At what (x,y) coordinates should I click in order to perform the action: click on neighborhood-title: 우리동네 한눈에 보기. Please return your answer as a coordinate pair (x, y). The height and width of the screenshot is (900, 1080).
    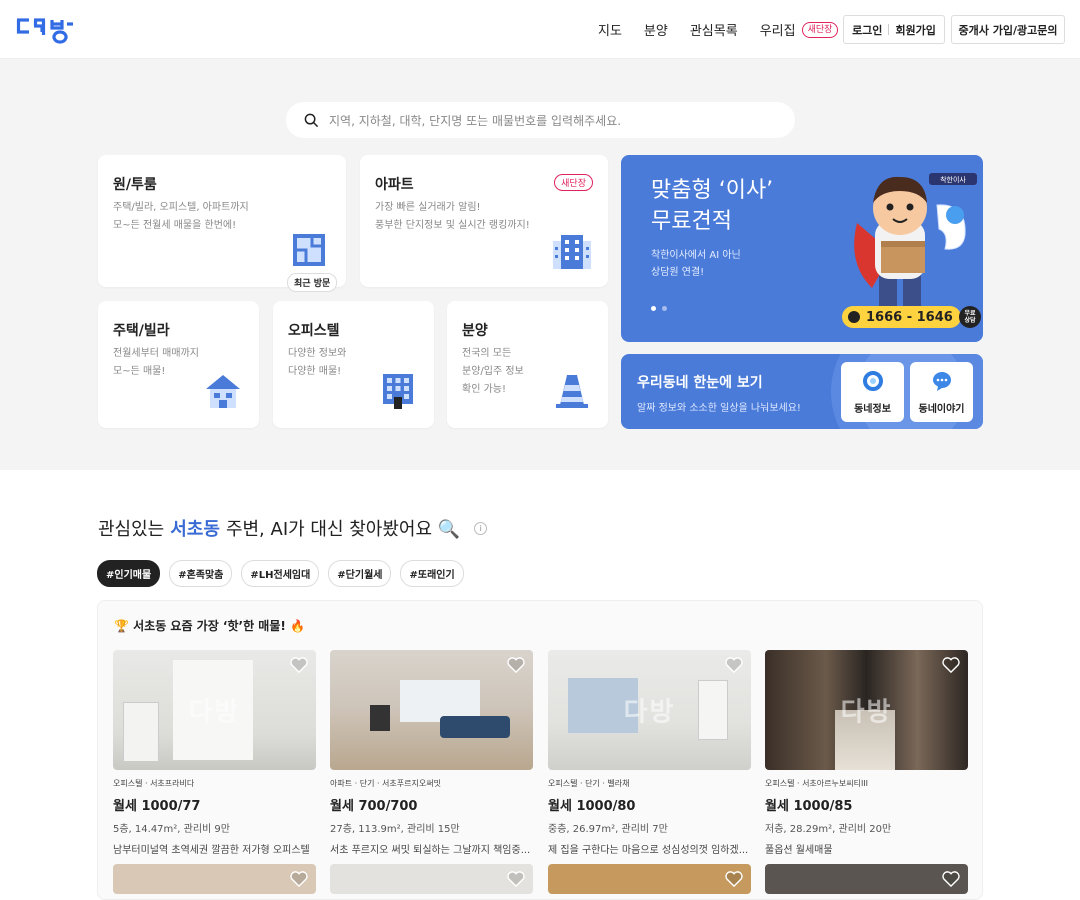
    Looking at the image, I should click on (700, 383).